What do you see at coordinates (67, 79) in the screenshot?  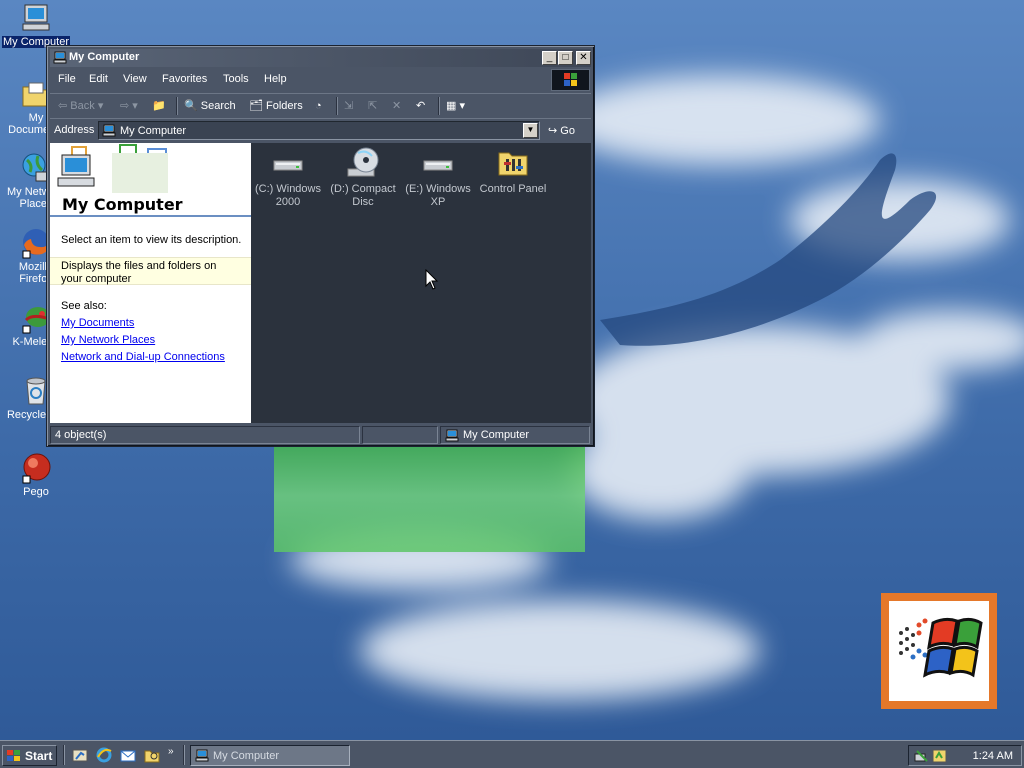 I see `menu-file: File` at bounding box center [67, 79].